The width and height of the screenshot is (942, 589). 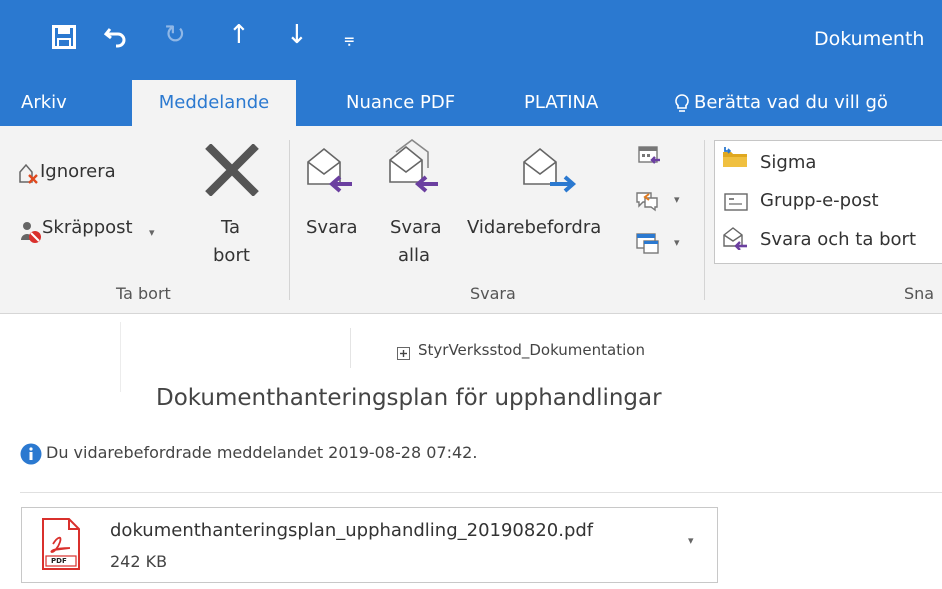 I want to click on folder-label: StyrVerksstod_Dokumentation, so click(x=531, y=350).